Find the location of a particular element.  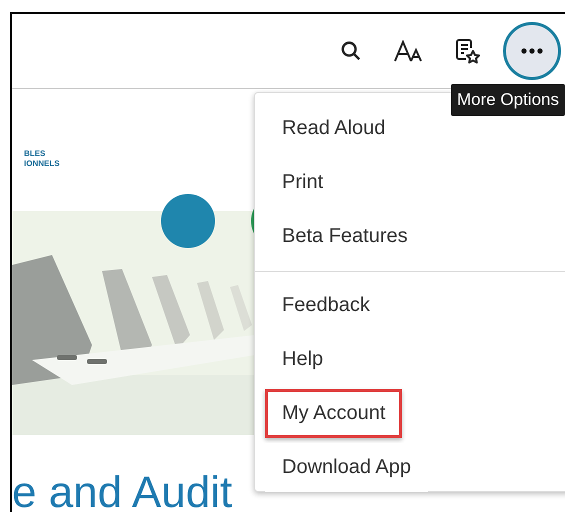

logo-text: IONNELS is located at coordinates (42, 164).